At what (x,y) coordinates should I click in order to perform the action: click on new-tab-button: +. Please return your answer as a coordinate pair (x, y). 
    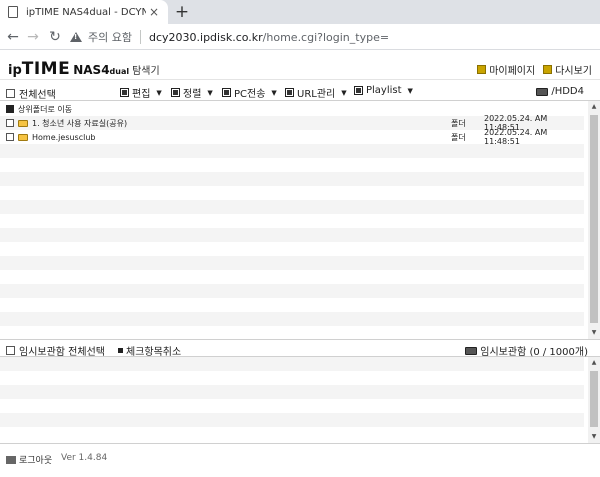
    Looking at the image, I should click on (182, 12).